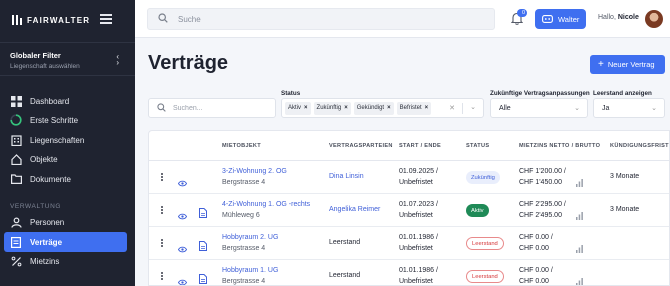 The width and height of the screenshot is (670, 286). Describe the element at coordinates (601, 64) in the screenshot. I see `plus-icon: +` at that location.